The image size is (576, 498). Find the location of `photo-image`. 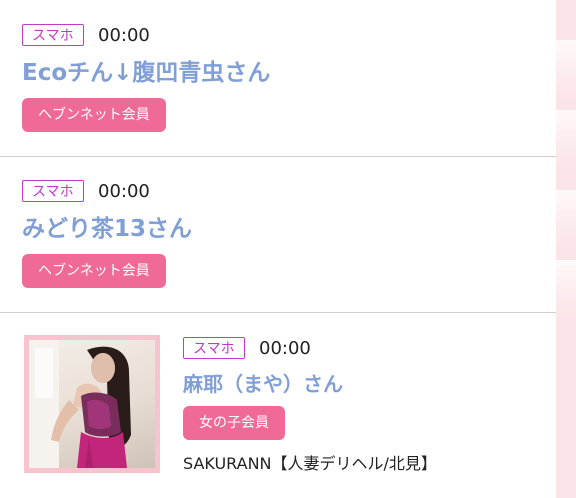

photo-image is located at coordinates (92, 404).